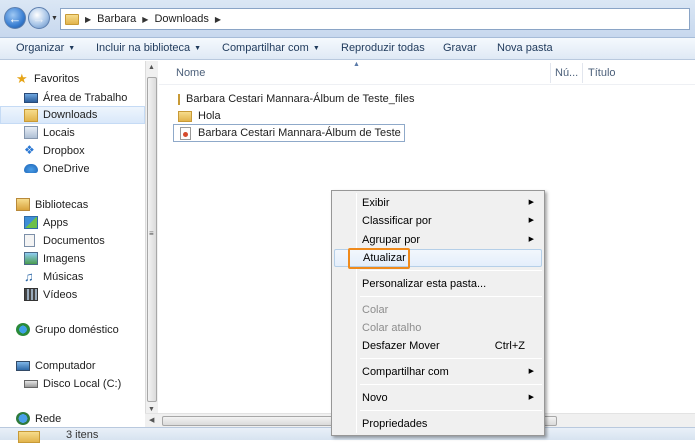 This screenshot has width=695, height=443. Describe the element at coordinates (151, 67) in the screenshot. I see `scroll-up-icon: ▲` at that location.